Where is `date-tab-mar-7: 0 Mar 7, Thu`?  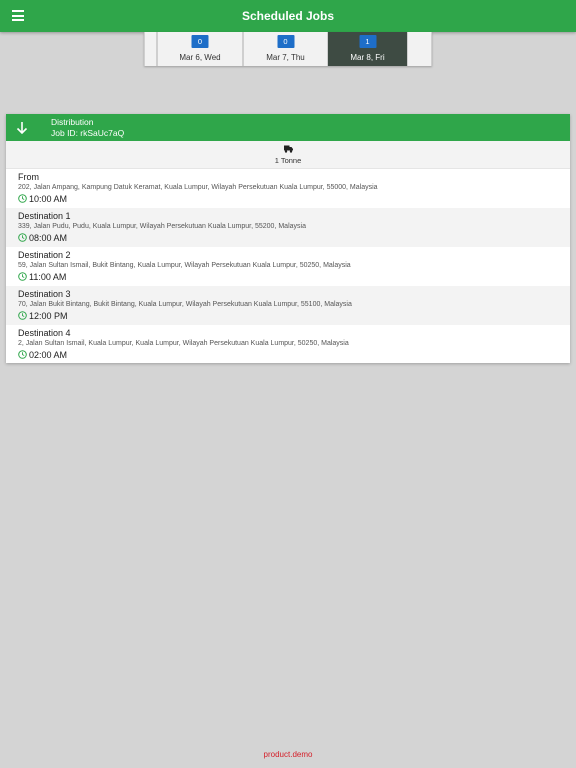 date-tab-mar-7: 0 Mar 7, Thu is located at coordinates (285, 49).